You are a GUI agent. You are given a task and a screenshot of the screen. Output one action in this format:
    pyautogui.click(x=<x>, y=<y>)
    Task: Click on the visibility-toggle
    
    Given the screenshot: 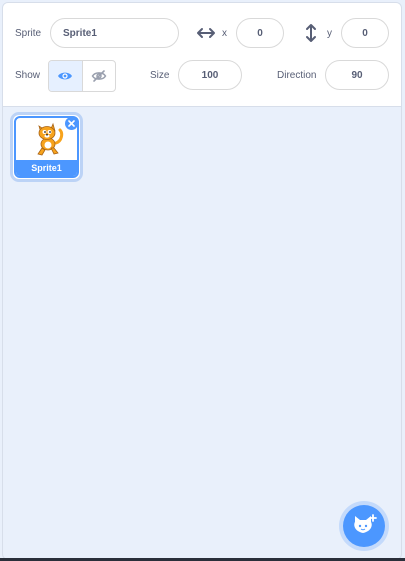 What is the action you would take?
    pyautogui.click(x=82, y=76)
    